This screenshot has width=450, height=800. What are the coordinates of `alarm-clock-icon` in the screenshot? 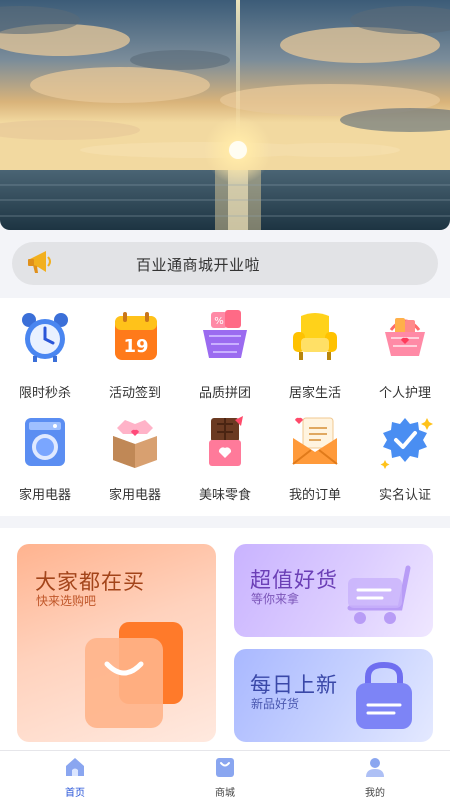 It's located at (45, 337).